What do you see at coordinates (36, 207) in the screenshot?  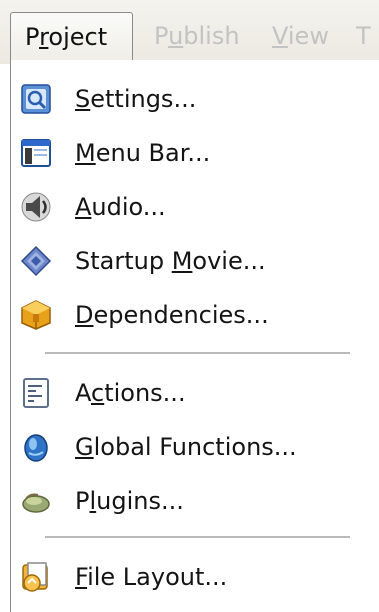 I see `speaker-icon` at bounding box center [36, 207].